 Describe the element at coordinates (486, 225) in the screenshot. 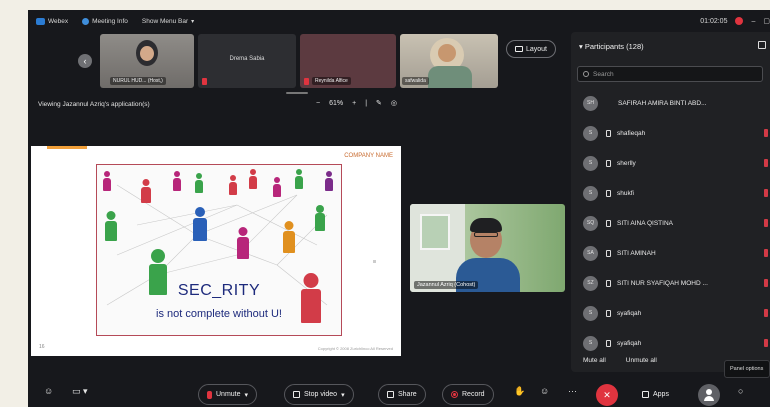

I see `presenter-hair` at that location.